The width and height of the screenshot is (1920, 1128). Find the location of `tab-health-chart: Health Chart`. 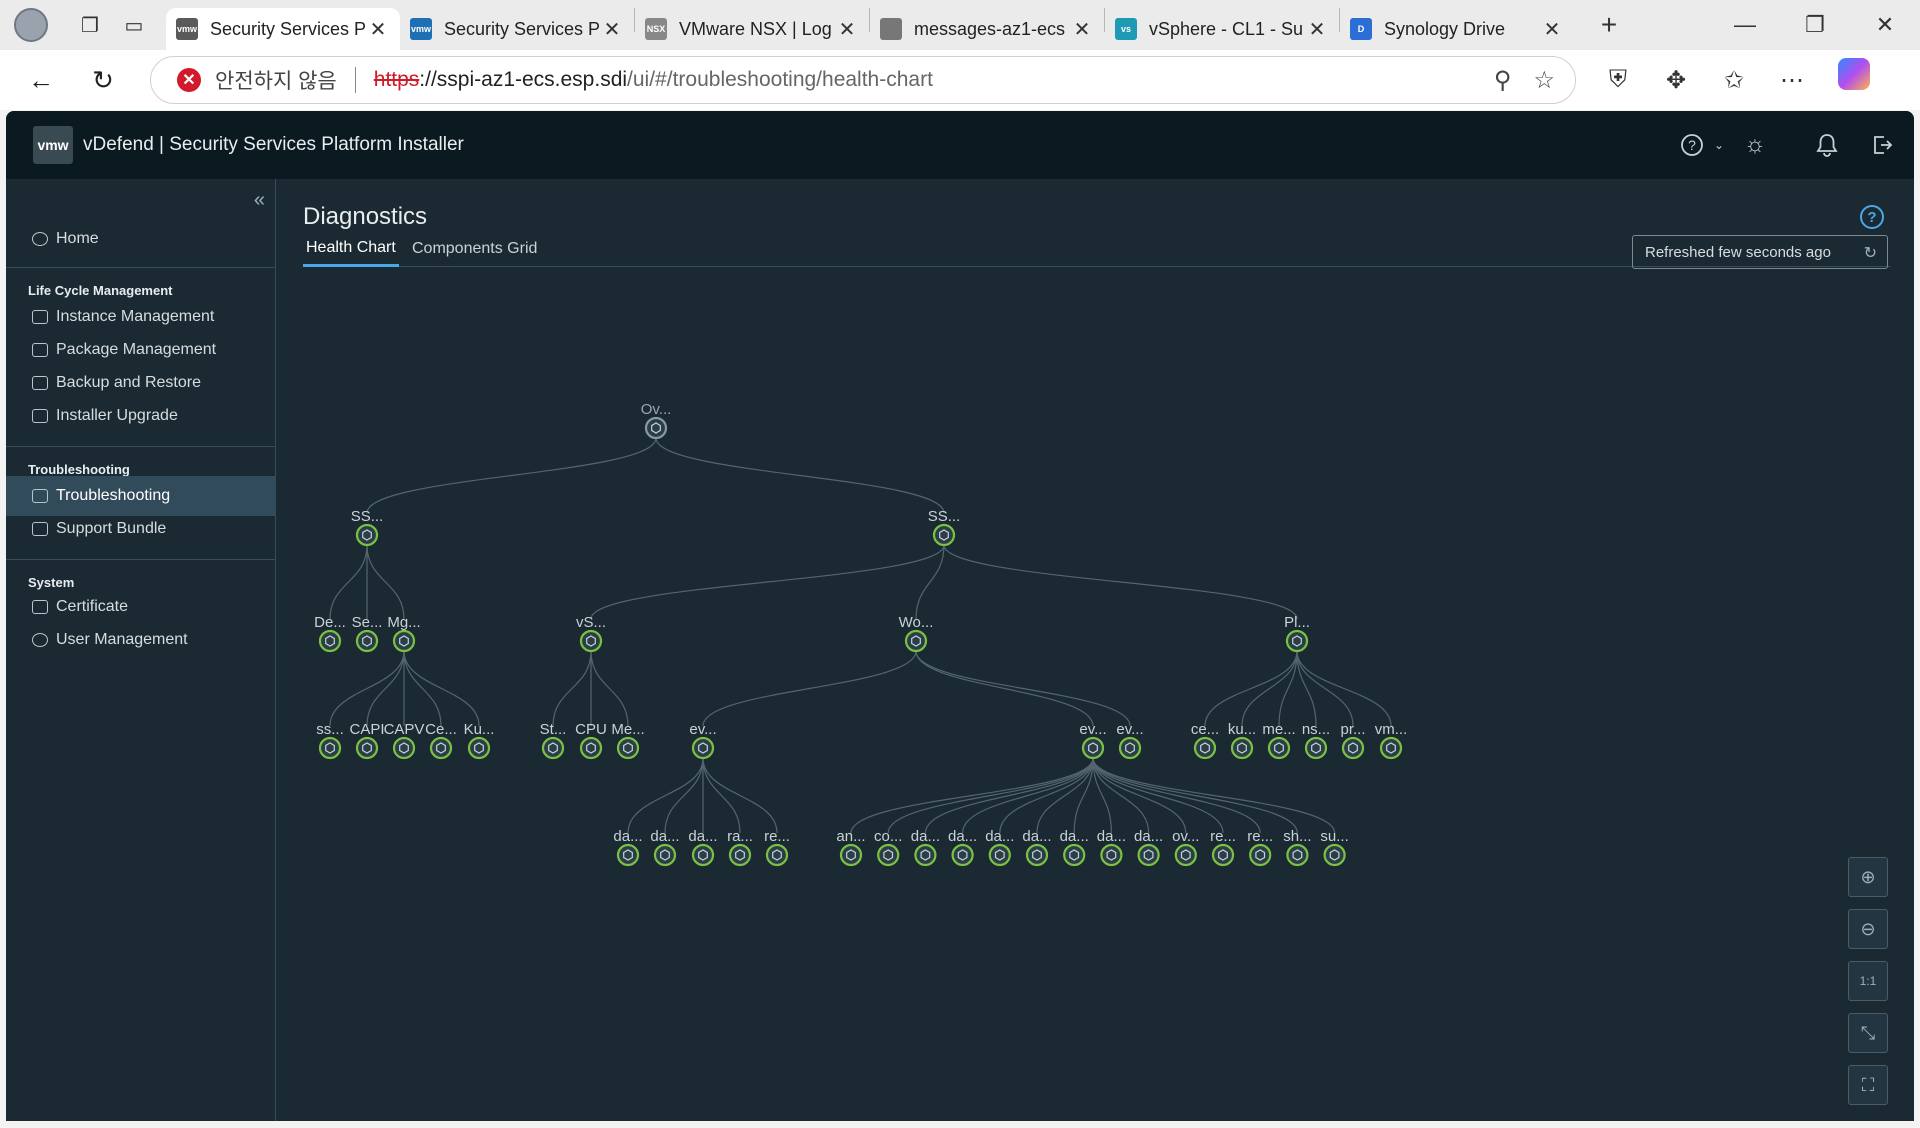

tab-health-chart: Health Chart is located at coordinates (351, 249).